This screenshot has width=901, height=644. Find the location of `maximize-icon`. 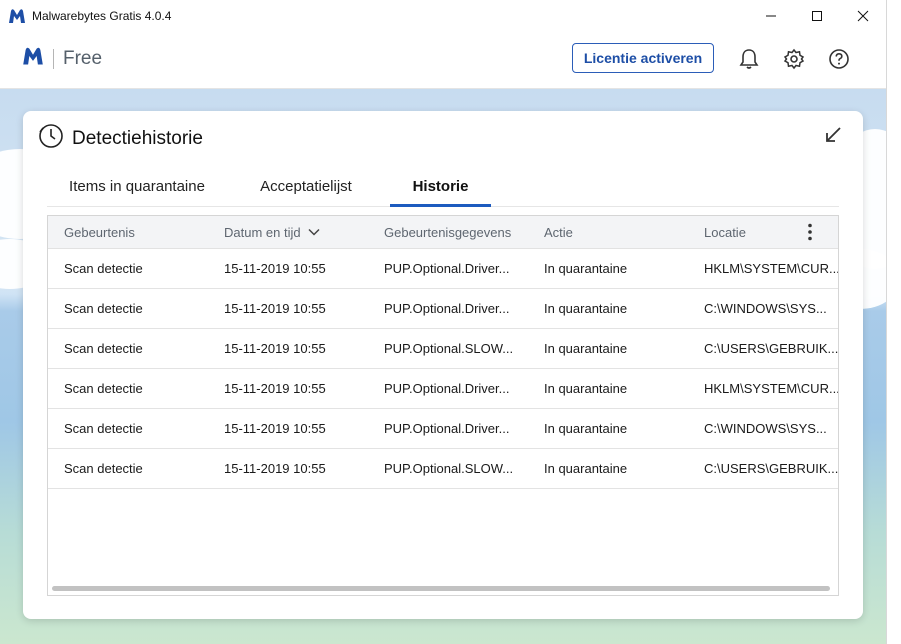

maximize-icon is located at coordinates (817, 16).